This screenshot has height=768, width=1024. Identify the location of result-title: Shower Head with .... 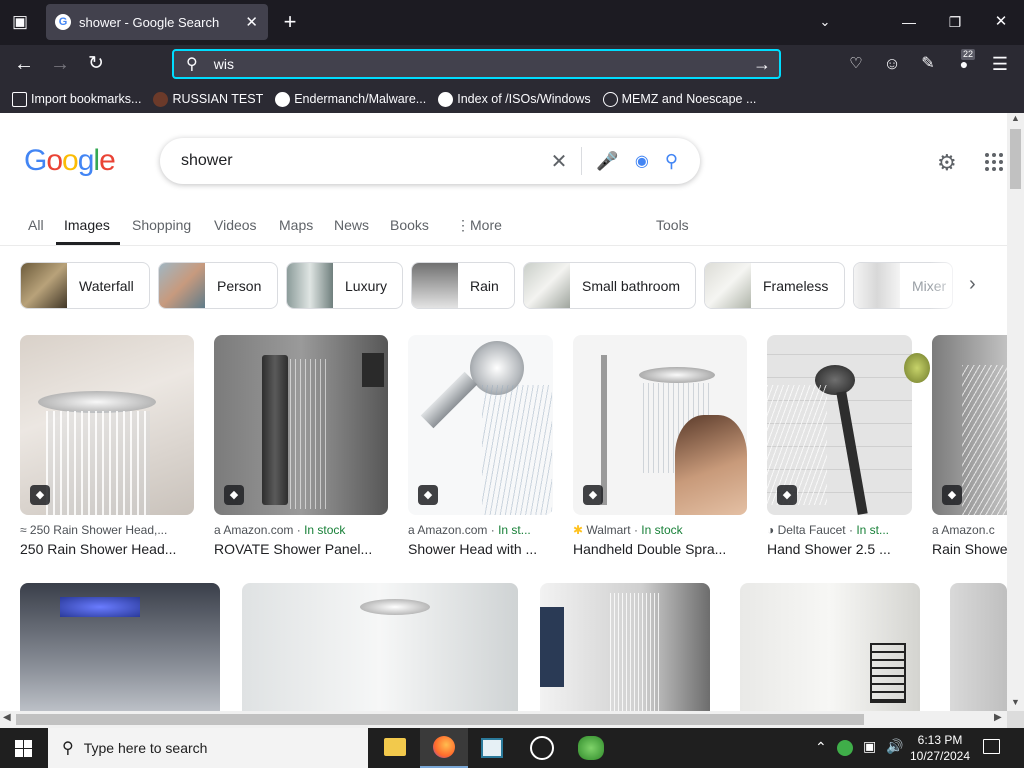
(480, 549).